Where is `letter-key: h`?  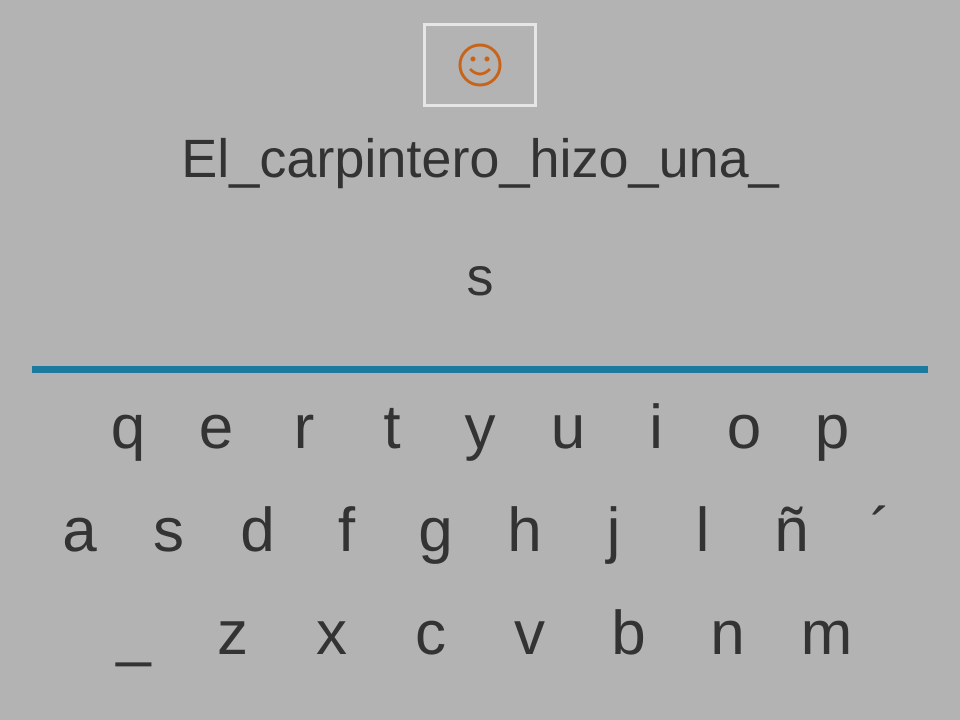 letter-key: h is located at coordinates (524, 531).